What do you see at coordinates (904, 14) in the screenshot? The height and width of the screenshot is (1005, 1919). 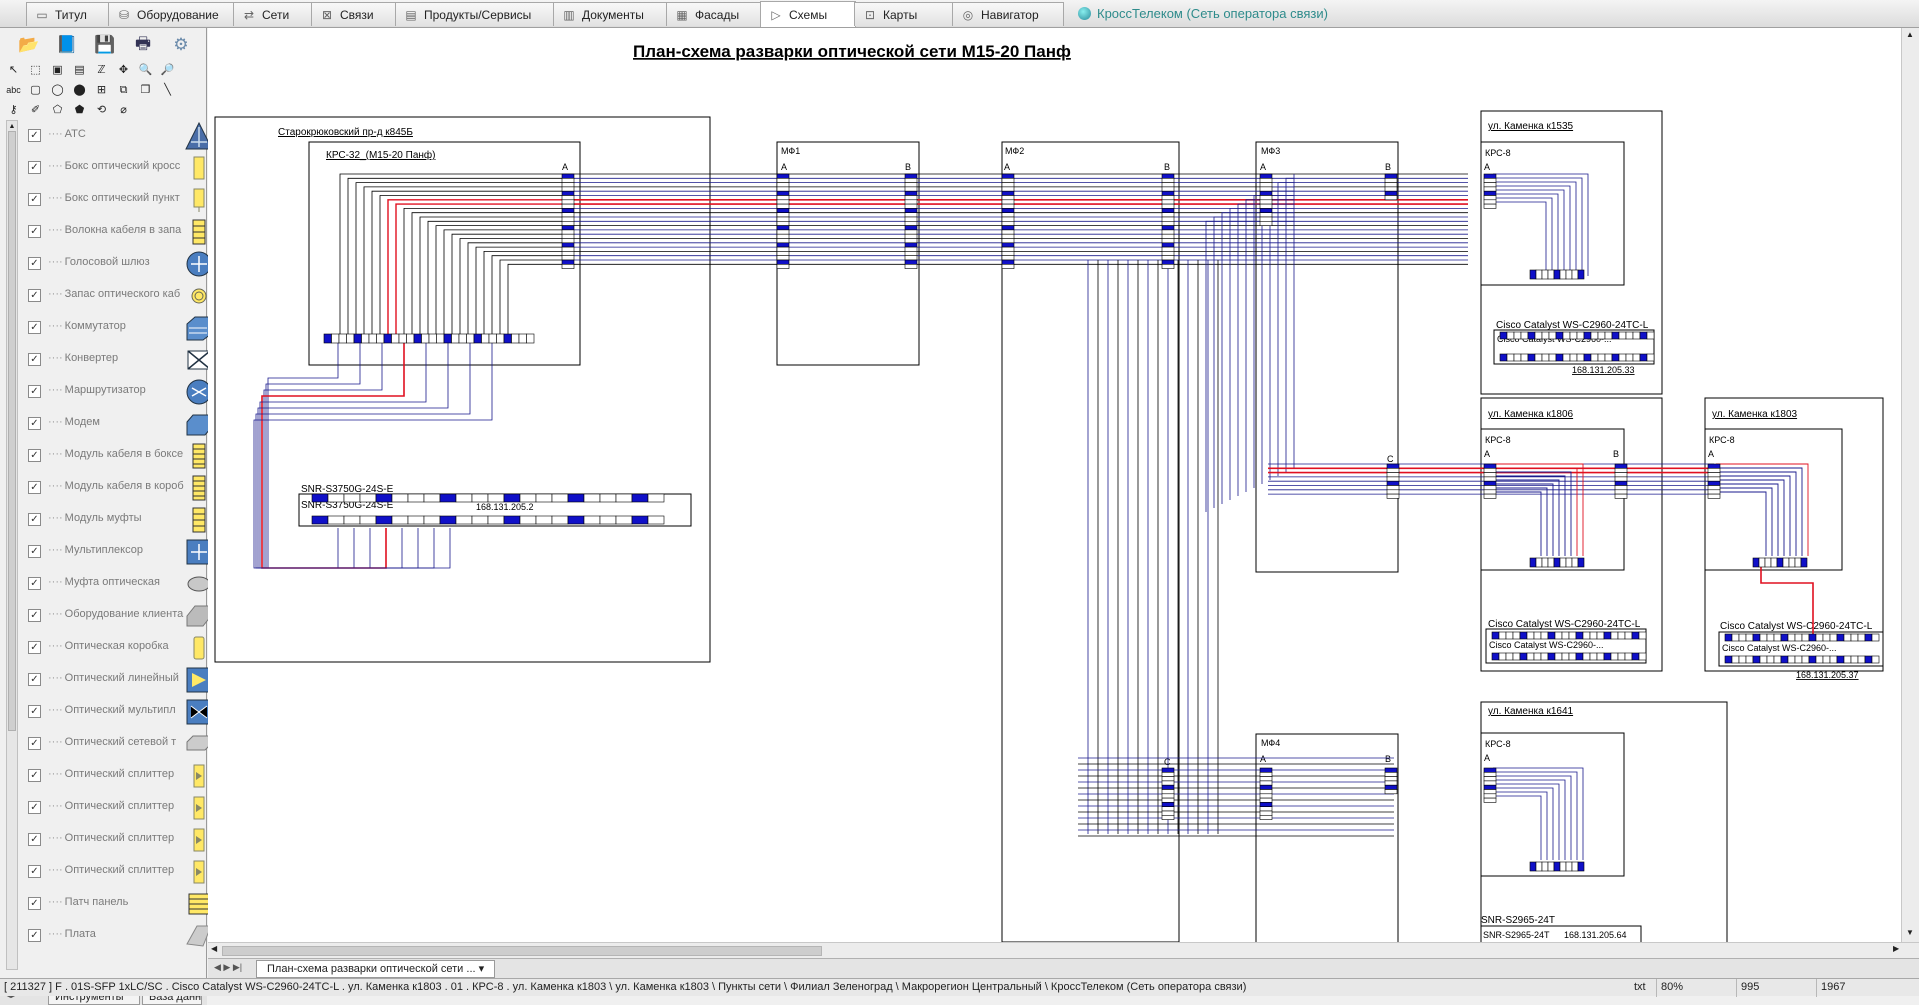 I see `tab-maps: ⊡ Карты` at bounding box center [904, 14].